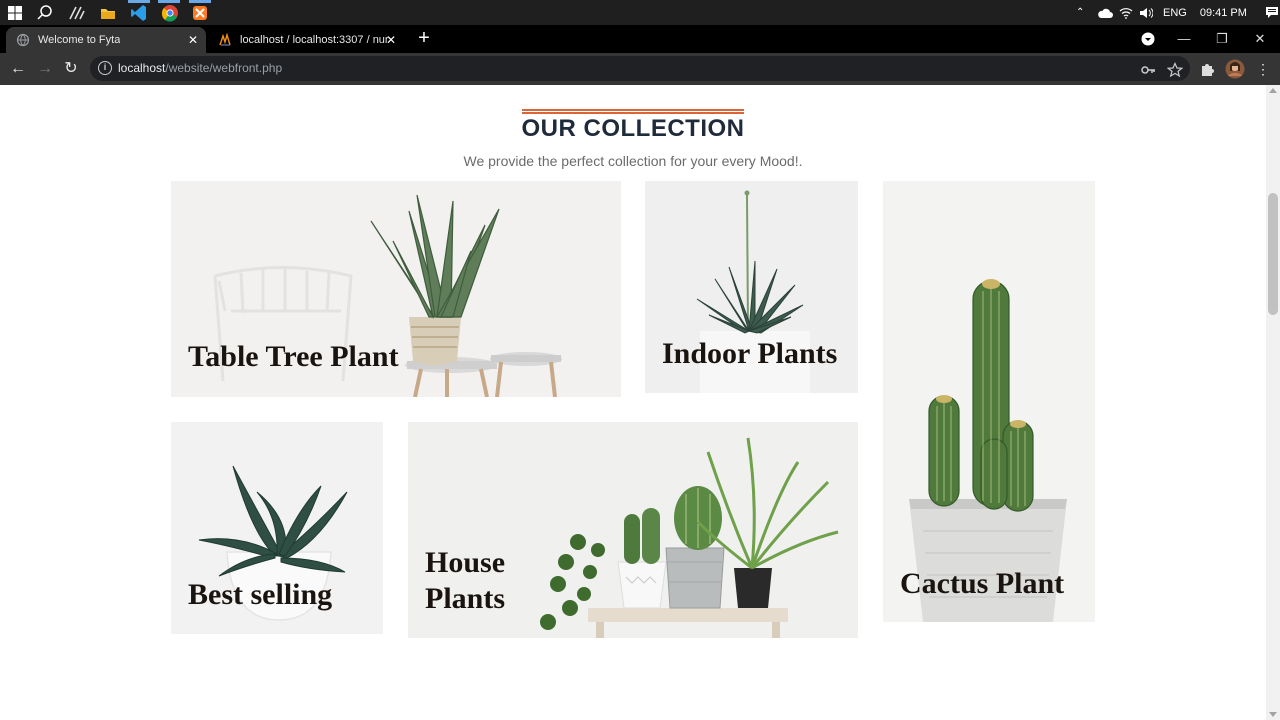 The image size is (1280, 720). Describe the element at coordinates (633, 111) in the screenshot. I see `heading-accent-rule` at that location.